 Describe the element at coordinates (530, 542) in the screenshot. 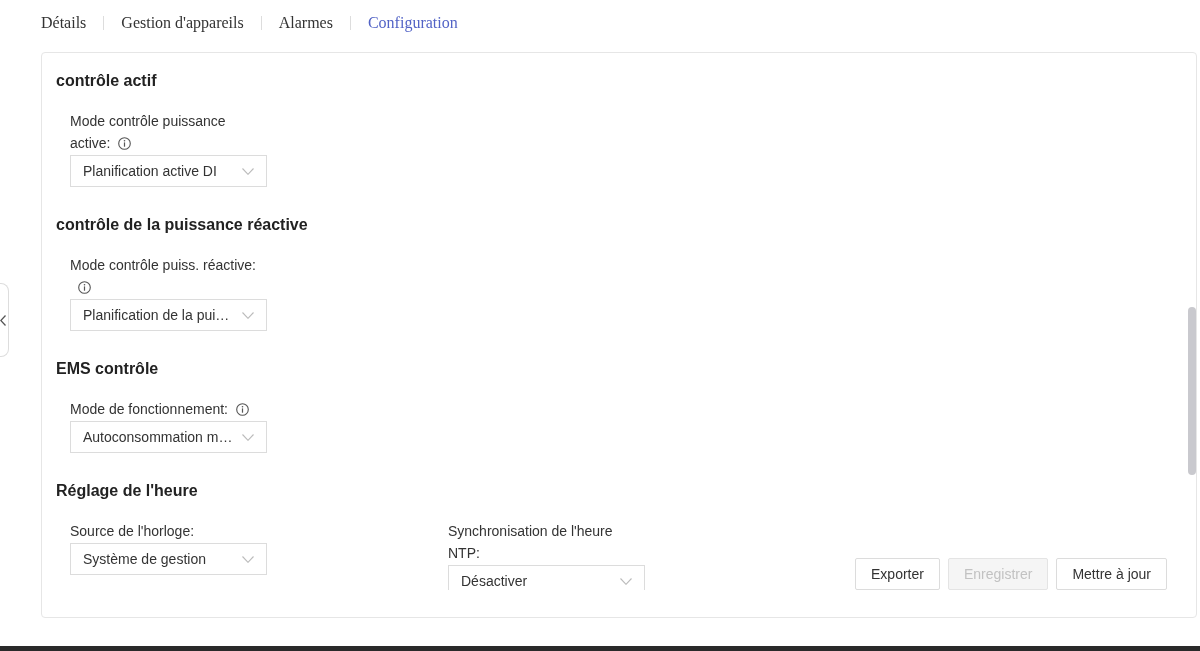

I see `field-label: Synchronisation de l'heure NTP:` at that location.